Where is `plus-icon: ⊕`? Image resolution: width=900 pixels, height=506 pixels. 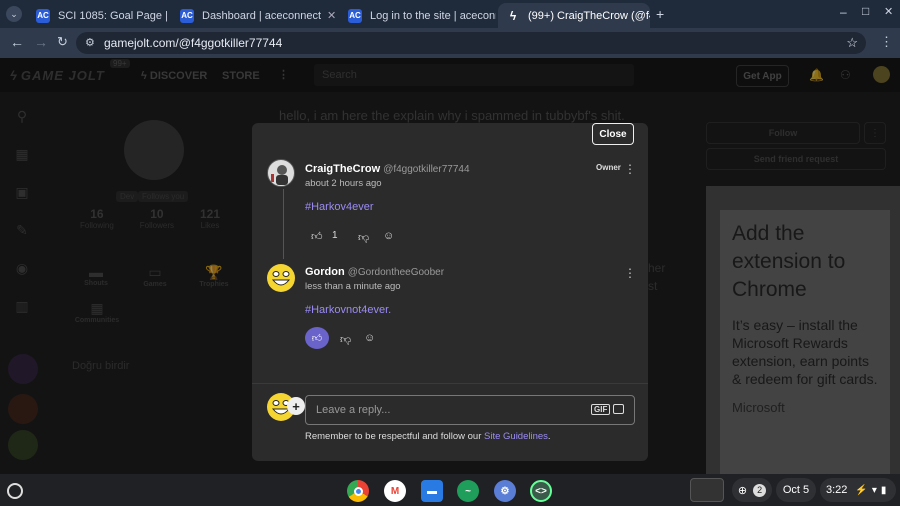 plus-icon: ⊕ is located at coordinates (742, 490).